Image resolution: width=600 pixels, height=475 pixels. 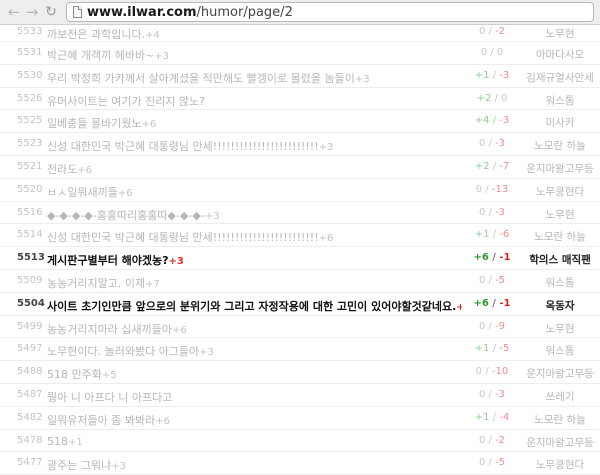 What do you see at coordinates (82, 374) in the screenshot?
I see `post-title-link: 518 민주화+5` at bounding box center [82, 374].